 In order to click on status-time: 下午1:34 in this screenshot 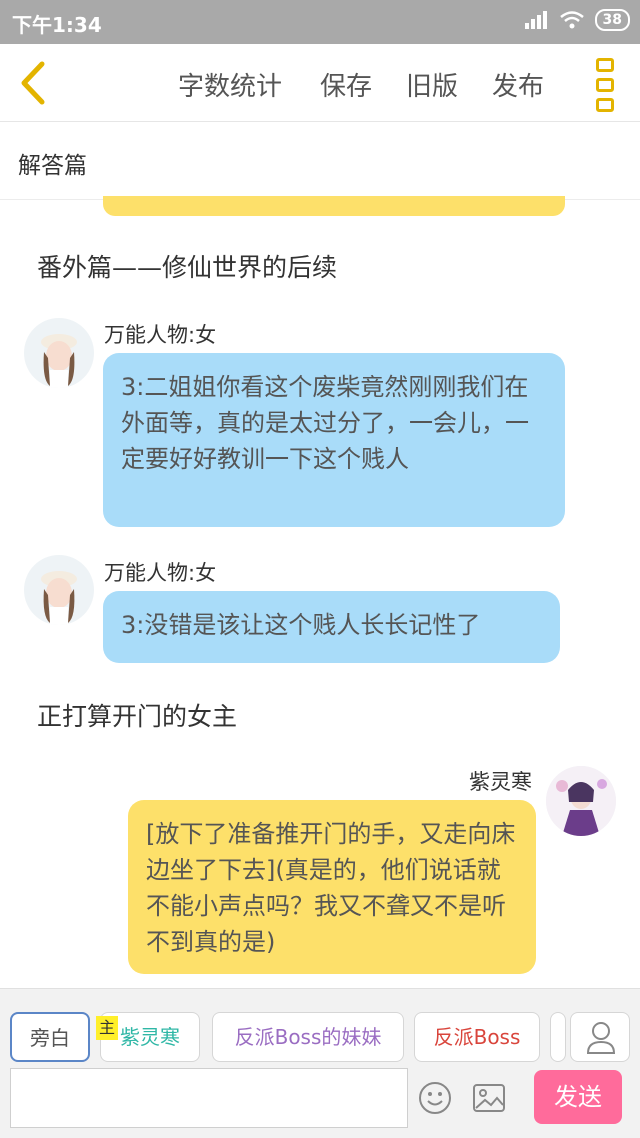, I will do `click(57, 25)`.